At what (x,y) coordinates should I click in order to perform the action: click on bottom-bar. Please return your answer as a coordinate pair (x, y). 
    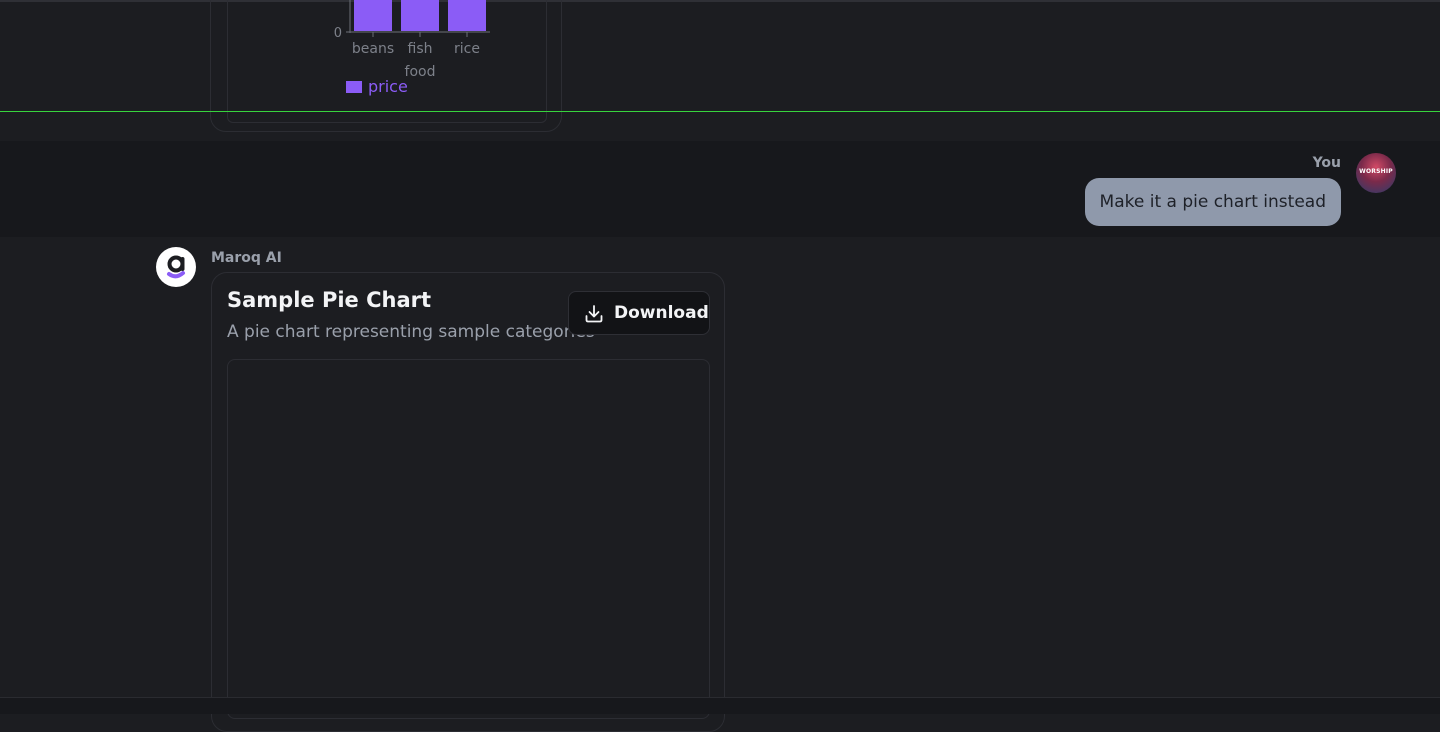
    Looking at the image, I should click on (720, 705).